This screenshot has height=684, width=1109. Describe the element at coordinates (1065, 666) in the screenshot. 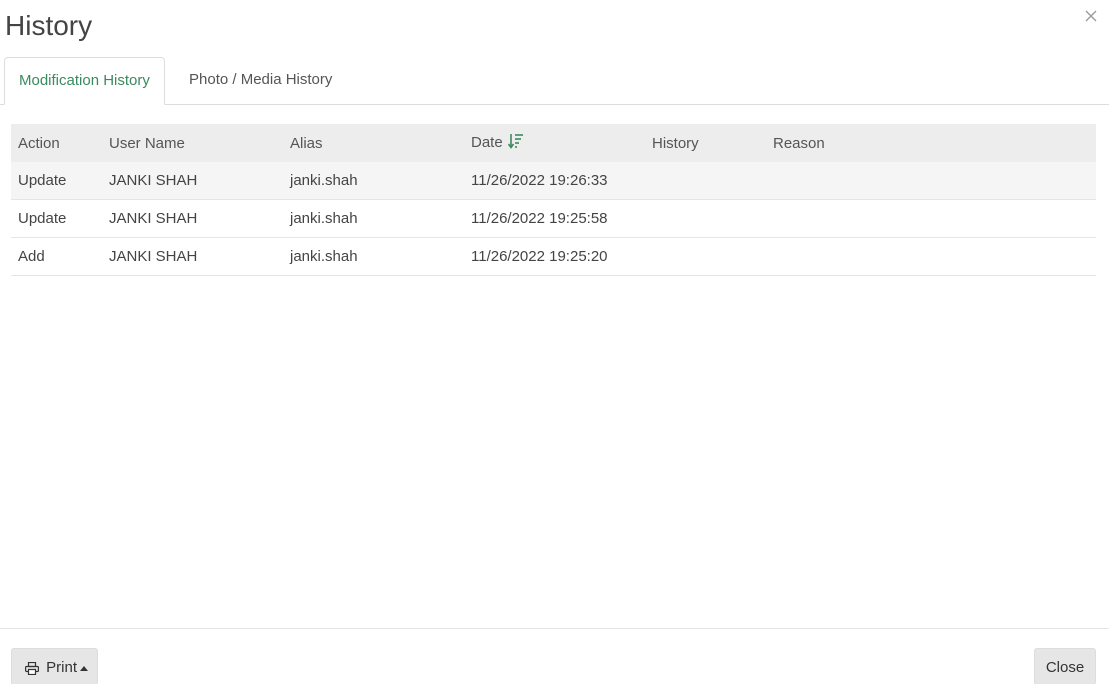

I see `close-button: Close` at that location.